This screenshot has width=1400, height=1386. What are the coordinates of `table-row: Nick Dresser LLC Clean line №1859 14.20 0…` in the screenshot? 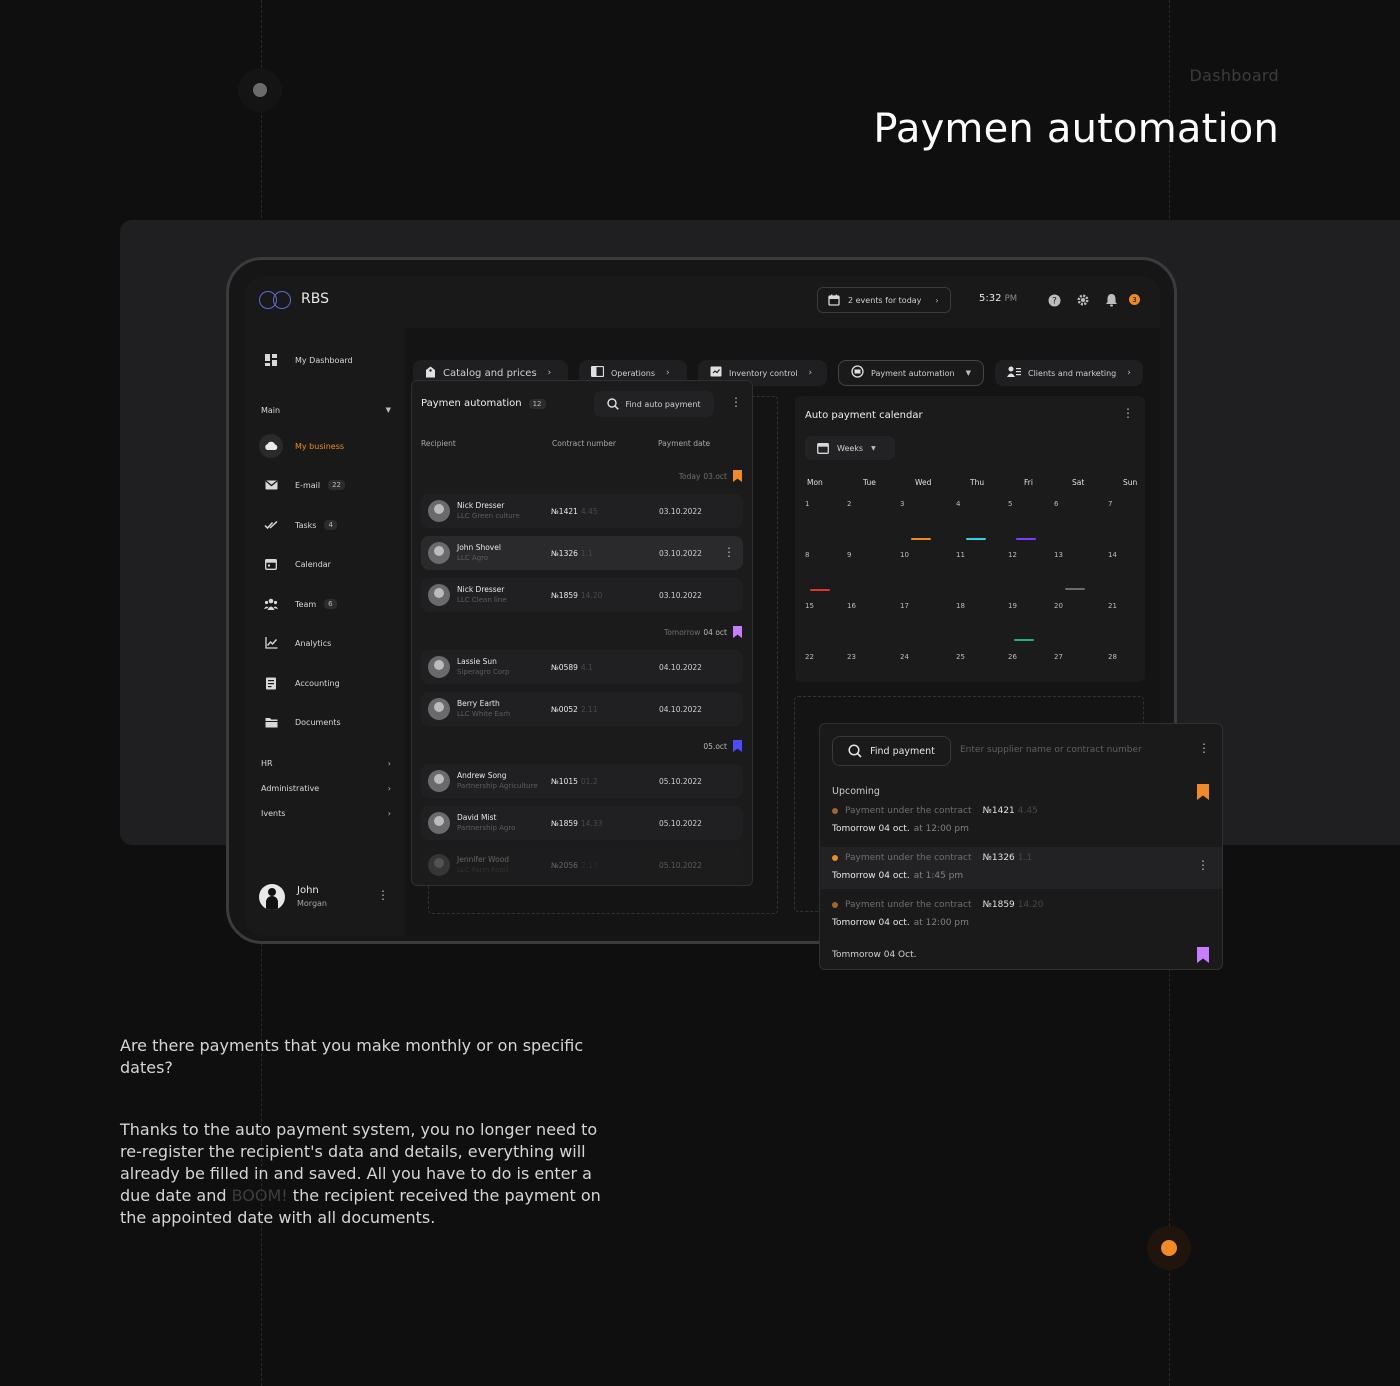 It's located at (582, 595).